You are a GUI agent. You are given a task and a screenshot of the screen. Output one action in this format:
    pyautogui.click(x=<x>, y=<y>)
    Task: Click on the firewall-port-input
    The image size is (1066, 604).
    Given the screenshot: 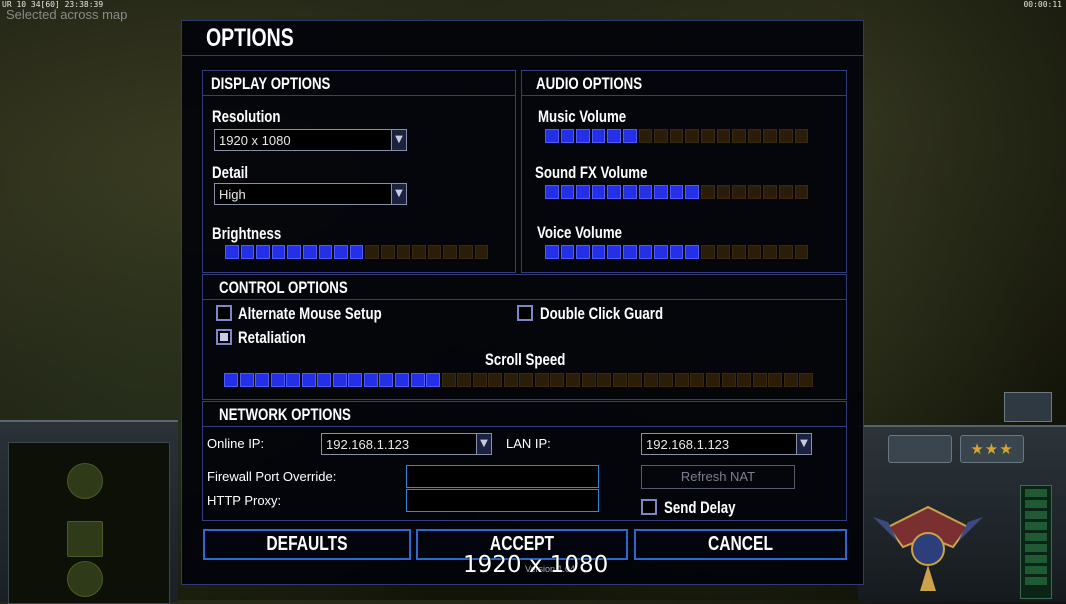 What is the action you would take?
    pyautogui.click(x=502, y=476)
    